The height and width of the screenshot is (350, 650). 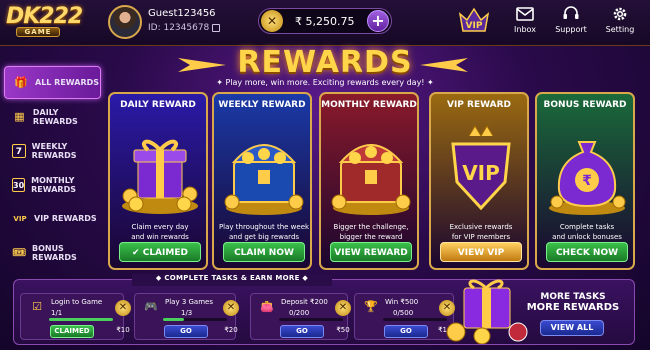 What do you see at coordinates (160, 227) in the screenshot?
I see `card-desc-line: Claim every day` at bounding box center [160, 227].